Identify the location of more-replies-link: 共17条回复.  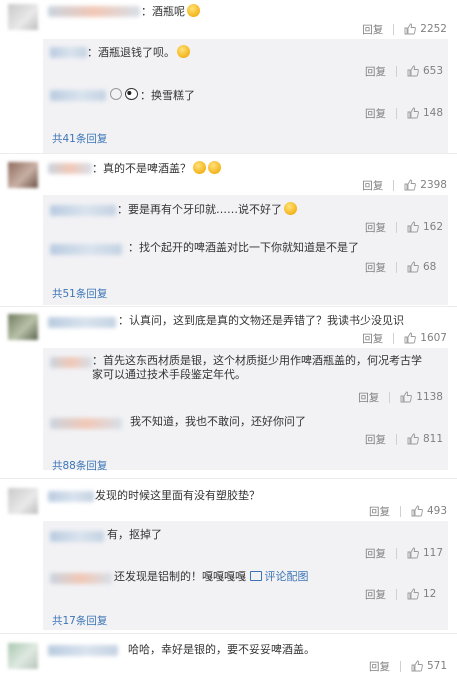
(79, 620).